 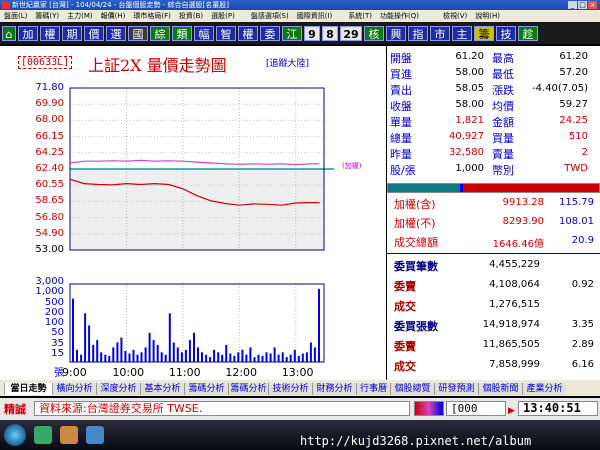 What do you see at coordinates (592, 5) in the screenshot?
I see `close-icon: ×` at bounding box center [592, 5].